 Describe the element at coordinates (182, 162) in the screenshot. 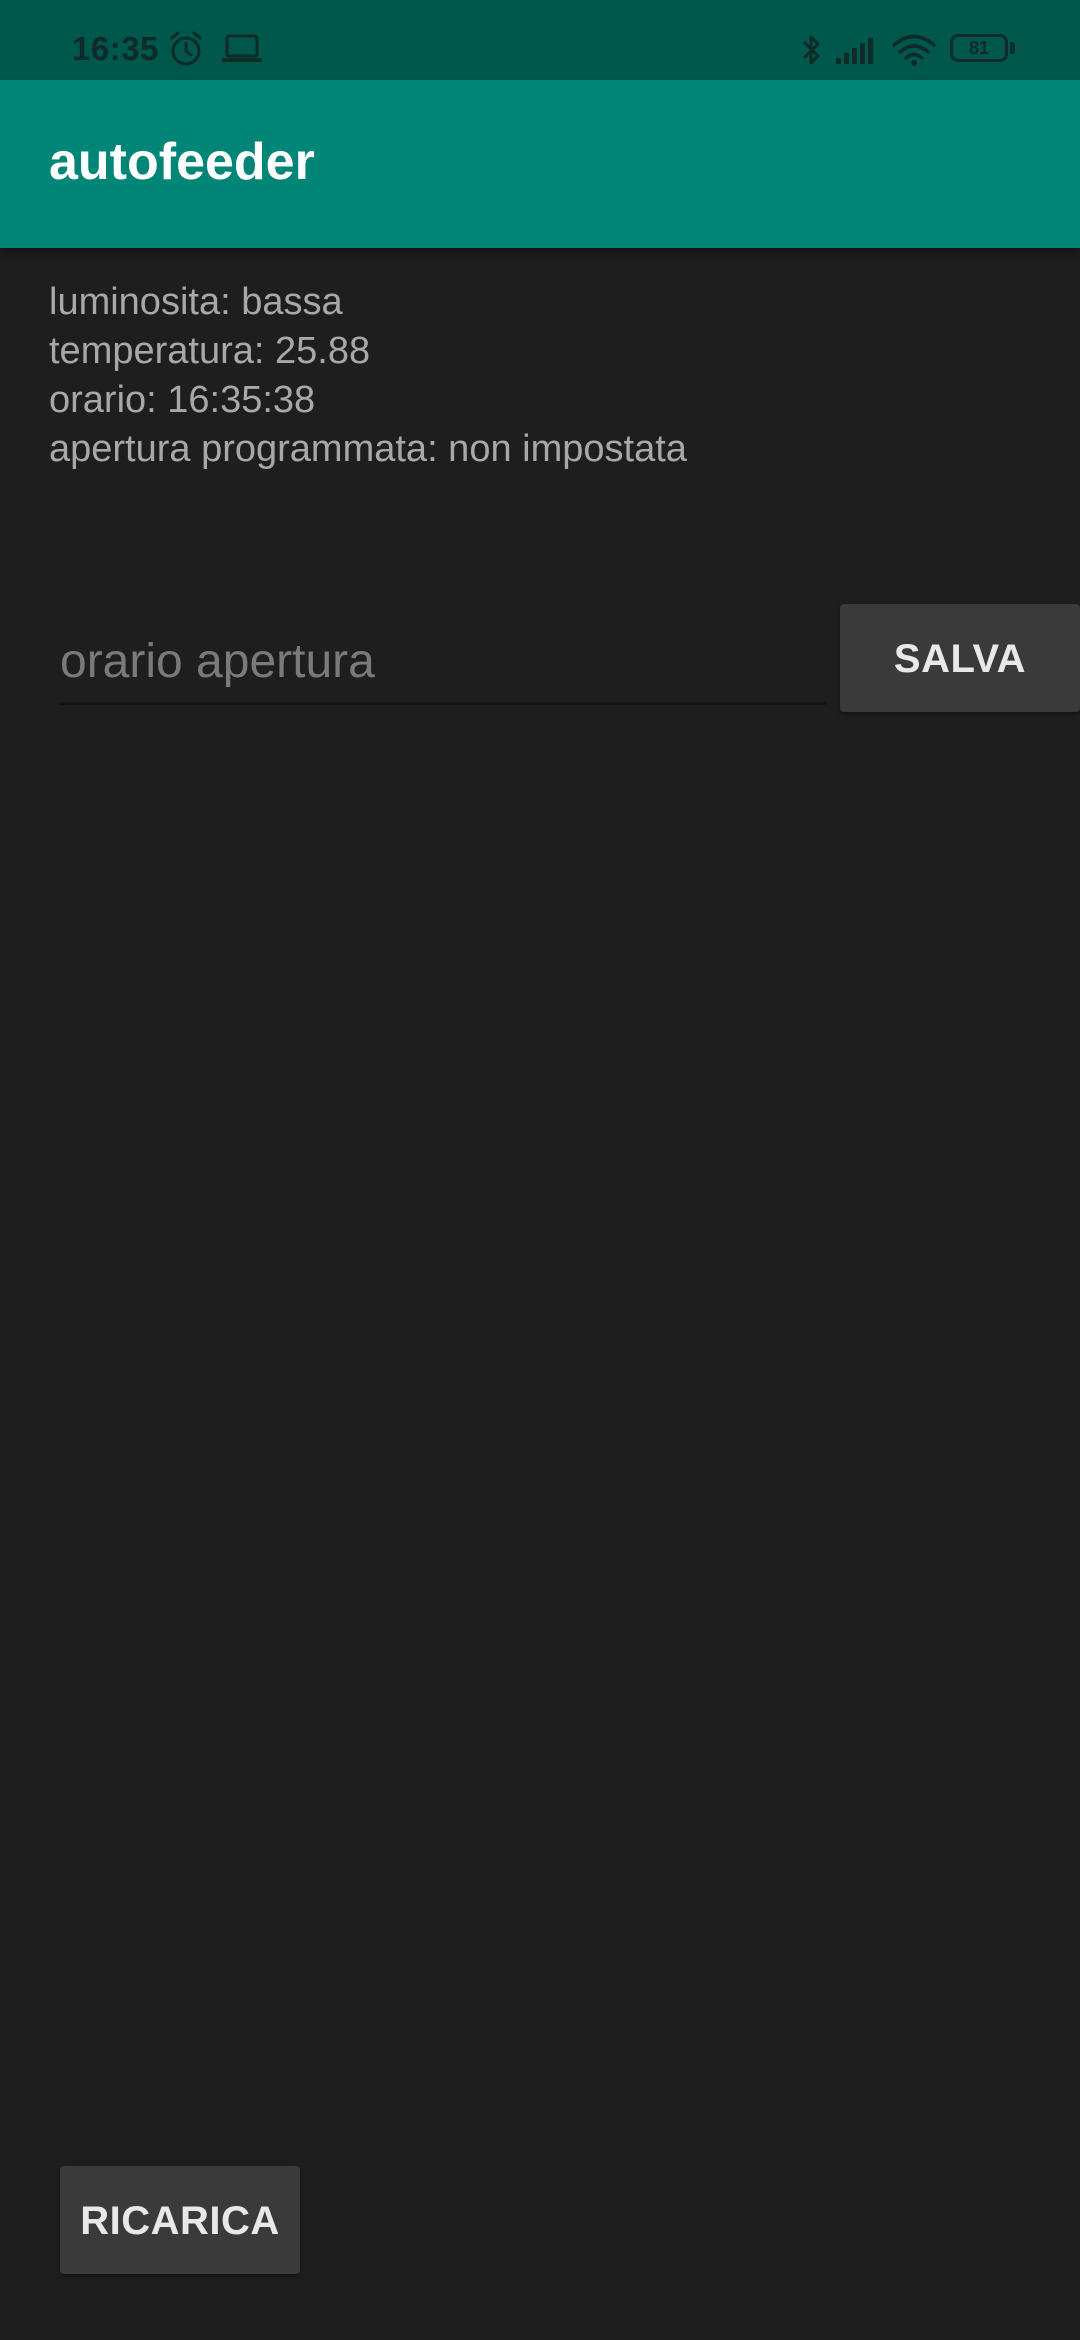

I see `app-title: autofeeder` at that location.